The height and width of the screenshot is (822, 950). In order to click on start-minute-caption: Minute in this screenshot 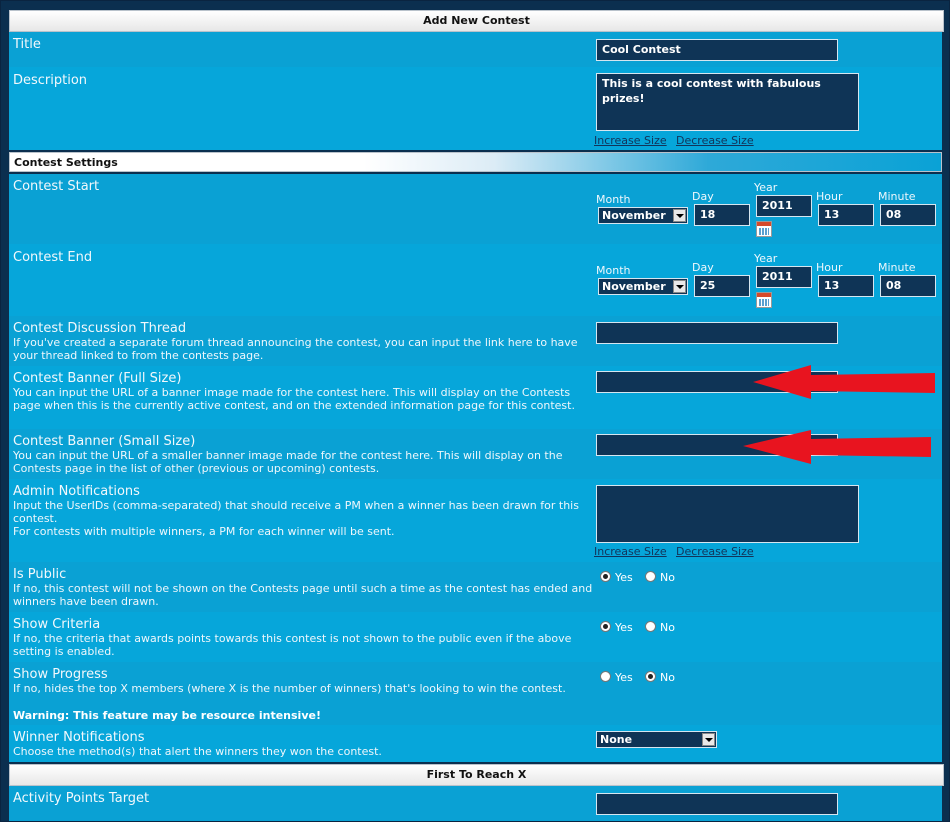, I will do `click(897, 196)`.